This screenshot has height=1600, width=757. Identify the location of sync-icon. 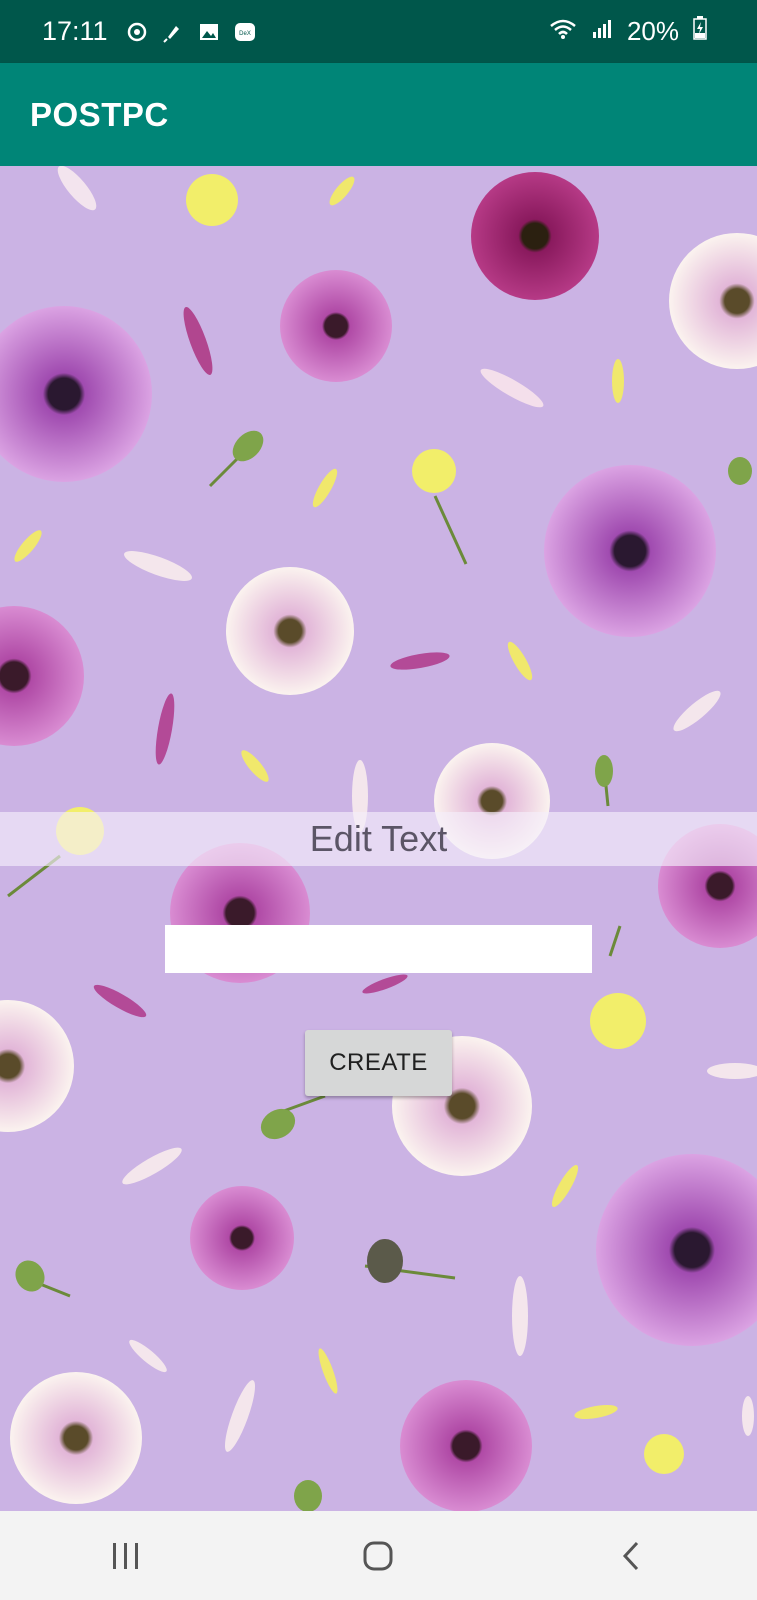
(137, 32).